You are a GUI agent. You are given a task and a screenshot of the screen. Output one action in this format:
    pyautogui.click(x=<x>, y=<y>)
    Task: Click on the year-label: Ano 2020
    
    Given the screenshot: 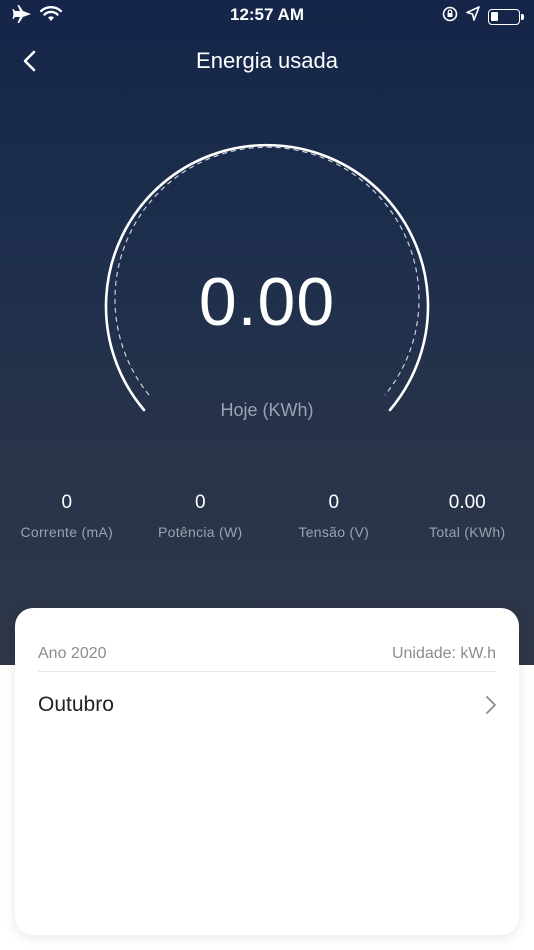 What is the action you would take?
    pyautogui.click(x=72, y=653)
    